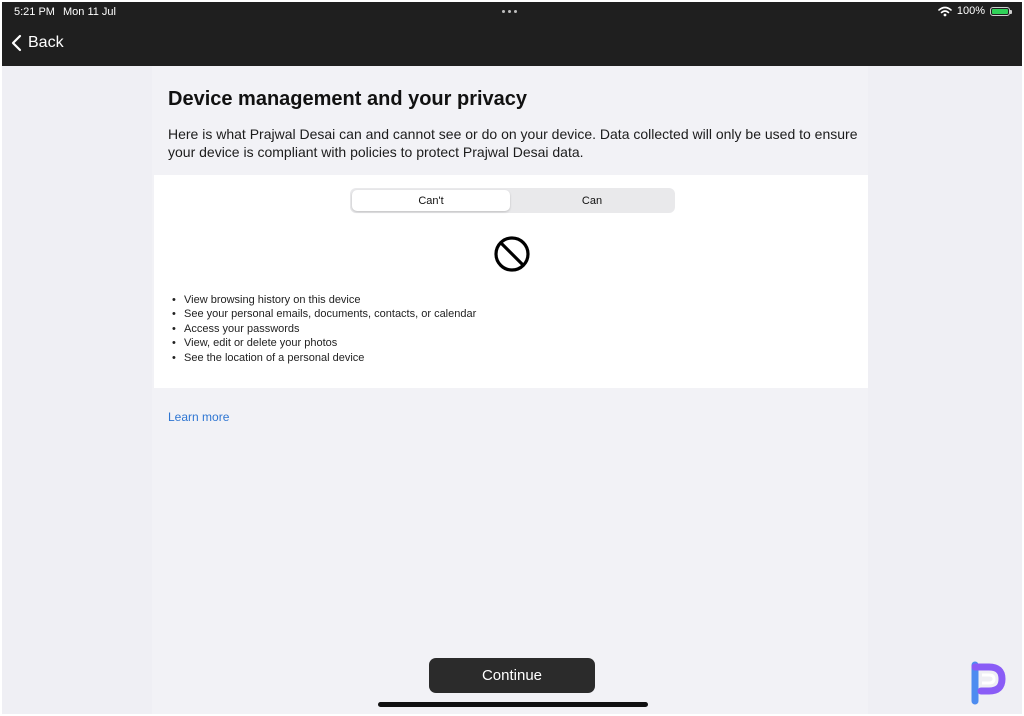 The image size is (1024, 716). I want to click on list-item-text: View, edit or delete your photos, so click(261, 343).